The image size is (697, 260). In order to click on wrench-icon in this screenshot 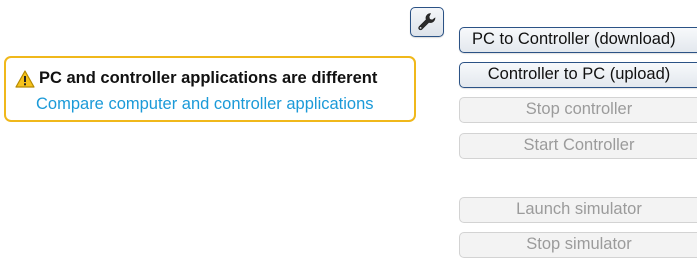, I will do `click(427, 22)`.